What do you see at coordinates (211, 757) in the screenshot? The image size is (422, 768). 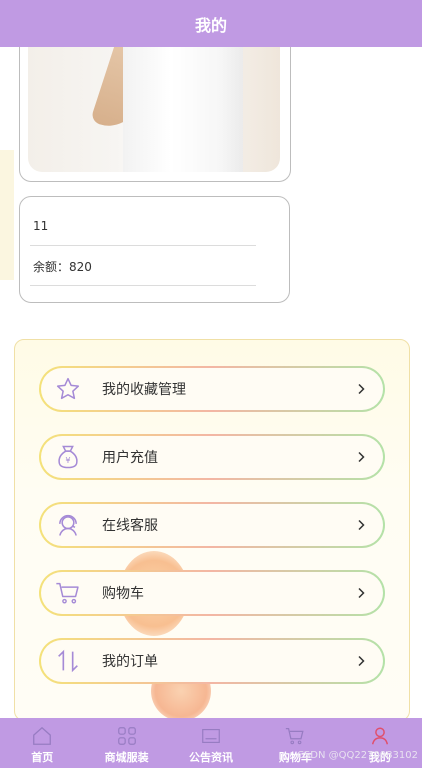 I see `tab-label: 公告资讯` at bounding box center [211, 757].